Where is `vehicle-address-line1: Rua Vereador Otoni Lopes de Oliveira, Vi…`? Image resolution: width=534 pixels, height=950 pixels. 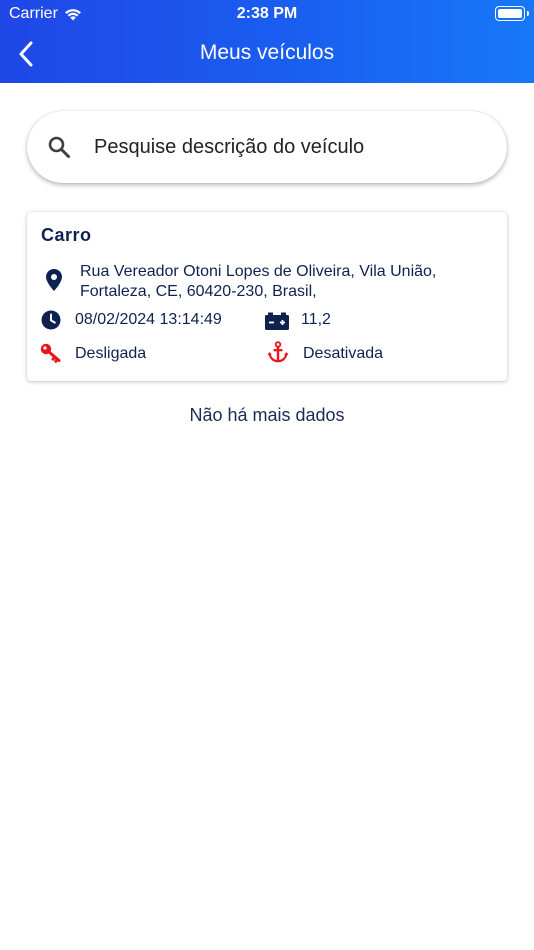 vehicle-address-line1: Rua Vereador Otoni Lopes de Oliveira, Vi… is located at coordinates (258, 271).